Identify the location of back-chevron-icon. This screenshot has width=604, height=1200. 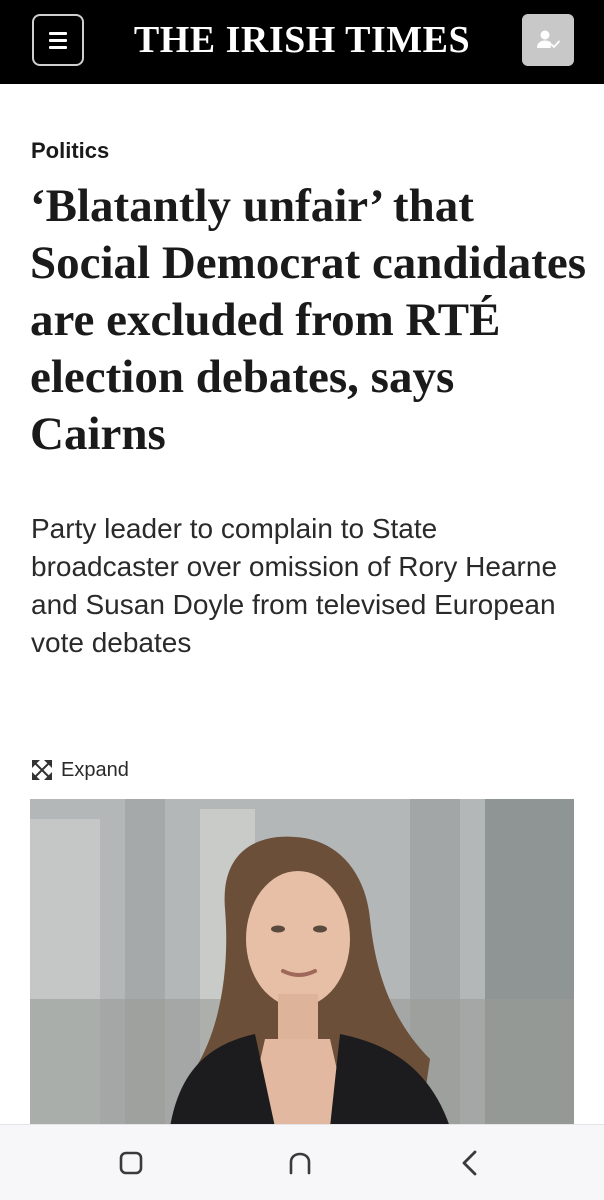
(469, 1163).